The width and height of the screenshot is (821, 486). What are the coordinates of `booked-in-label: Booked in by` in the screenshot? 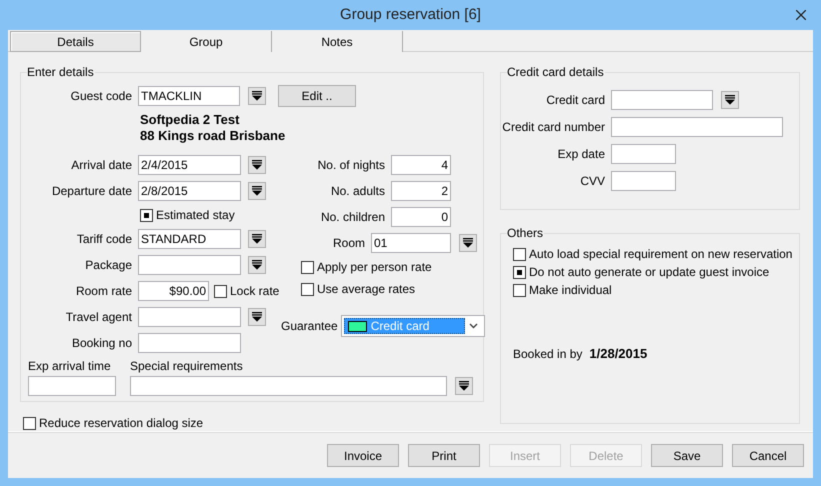 It's located at (547, 354).